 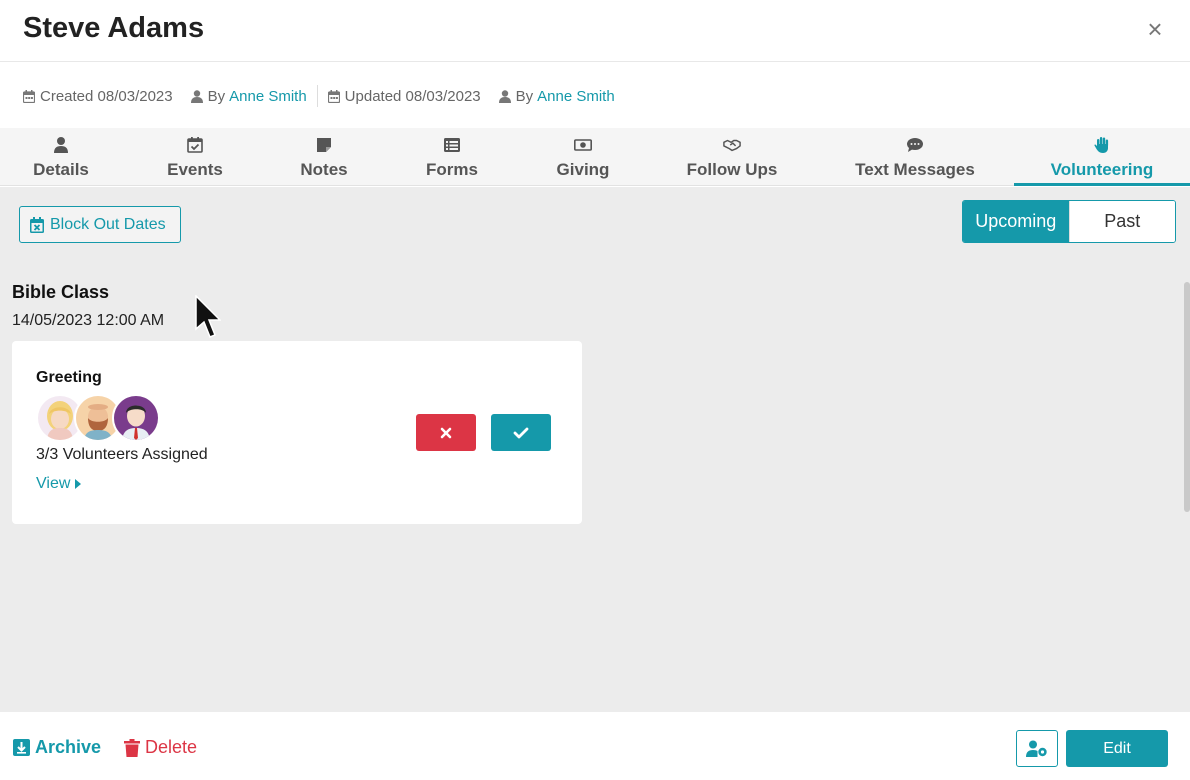 I want to click on tab-details: Details, so click(x=61, y=157).